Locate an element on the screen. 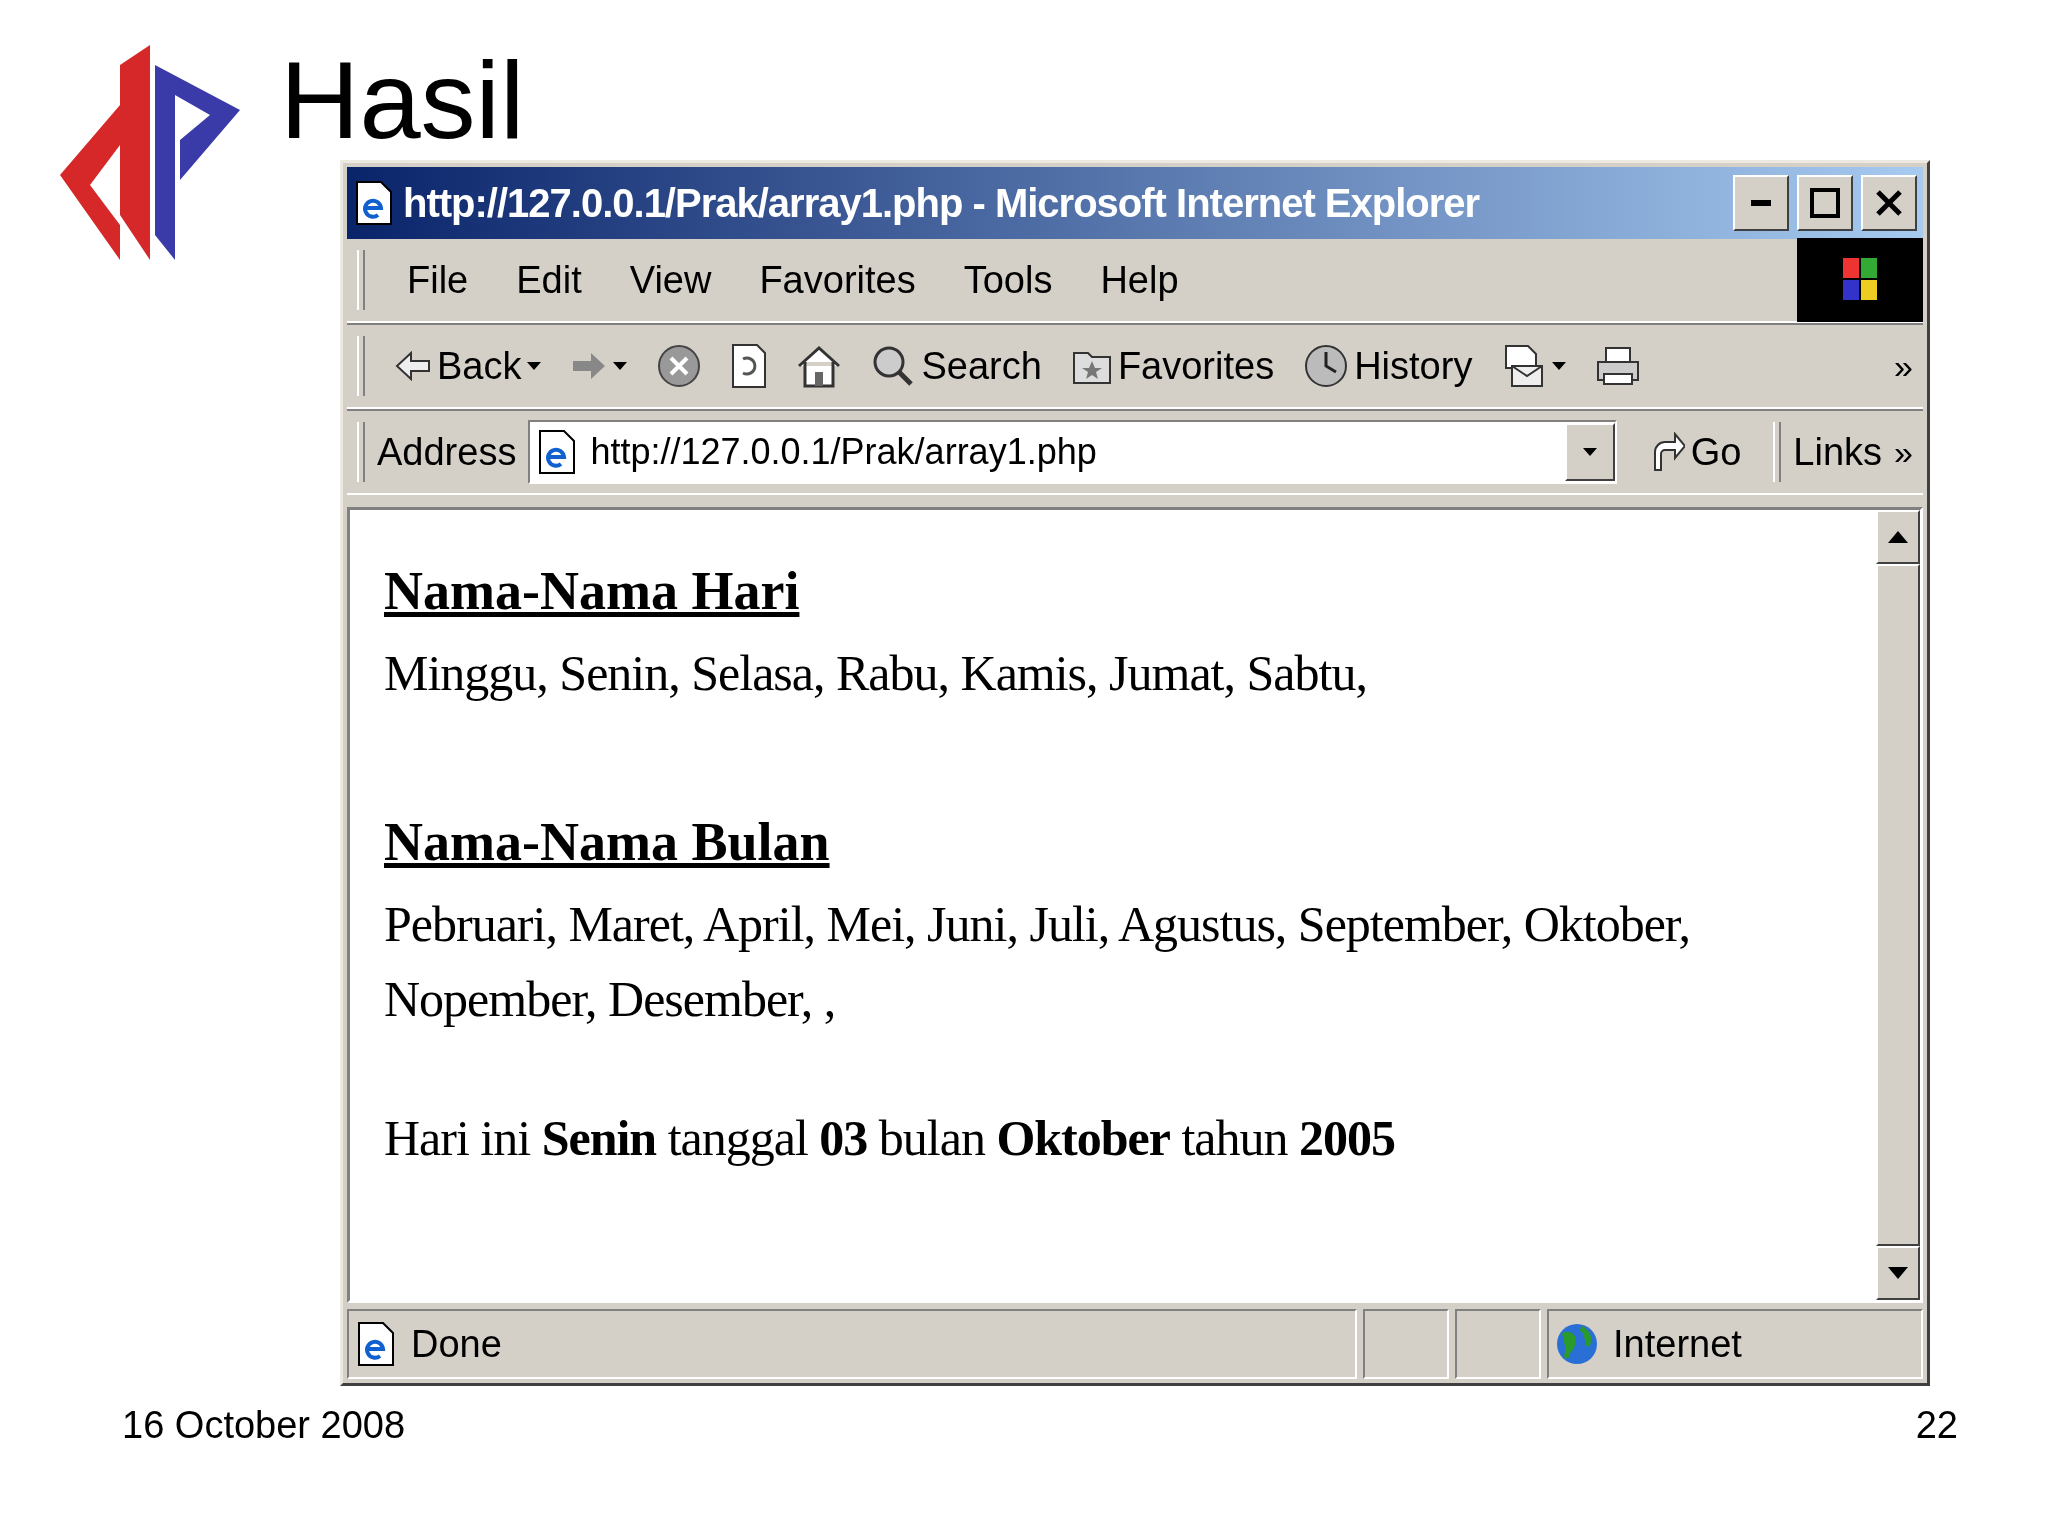 The width and height of the screenshot is (2048, 1534). page-heading: Nama-Nama Bulan is located at coordinates (607, 842).